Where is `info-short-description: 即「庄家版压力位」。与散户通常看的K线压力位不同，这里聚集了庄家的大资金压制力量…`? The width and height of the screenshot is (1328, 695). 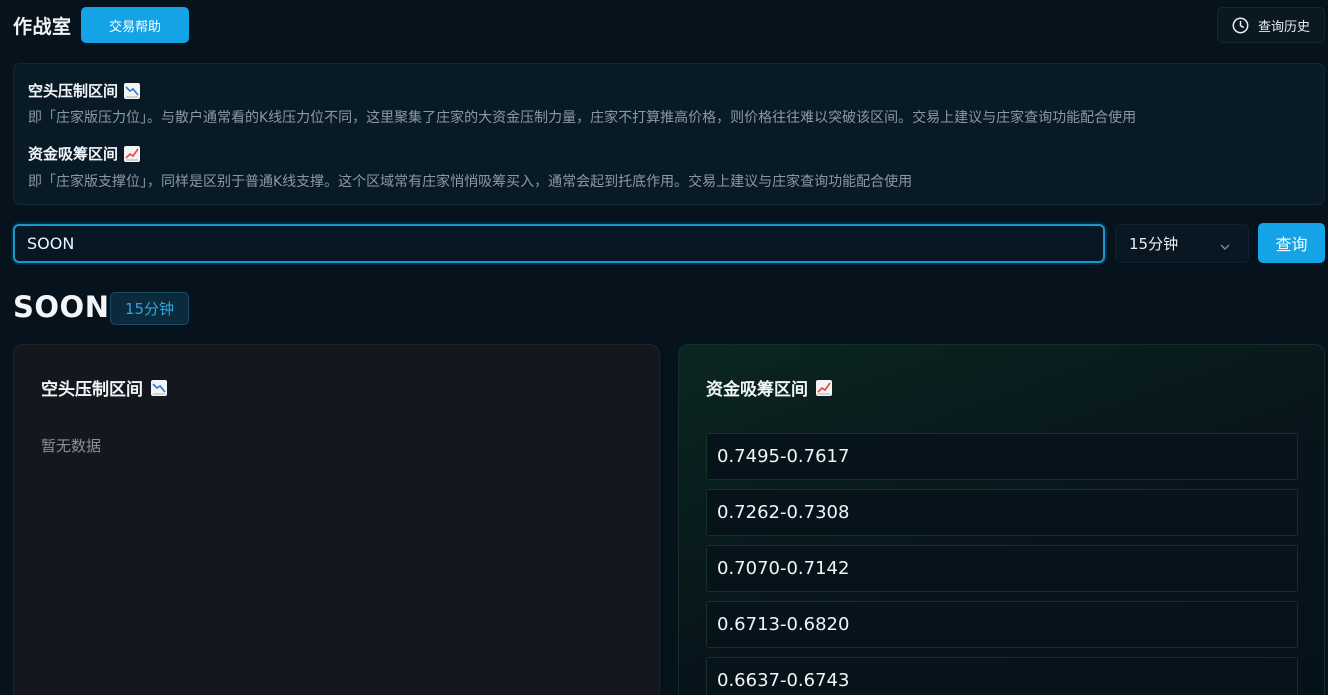 info-short-description: 即「庄家版压力位」。与散户通常看的K线压力位不同，这里聚集了庄家的大资金压制力量… is located at coordinates (582, 118).